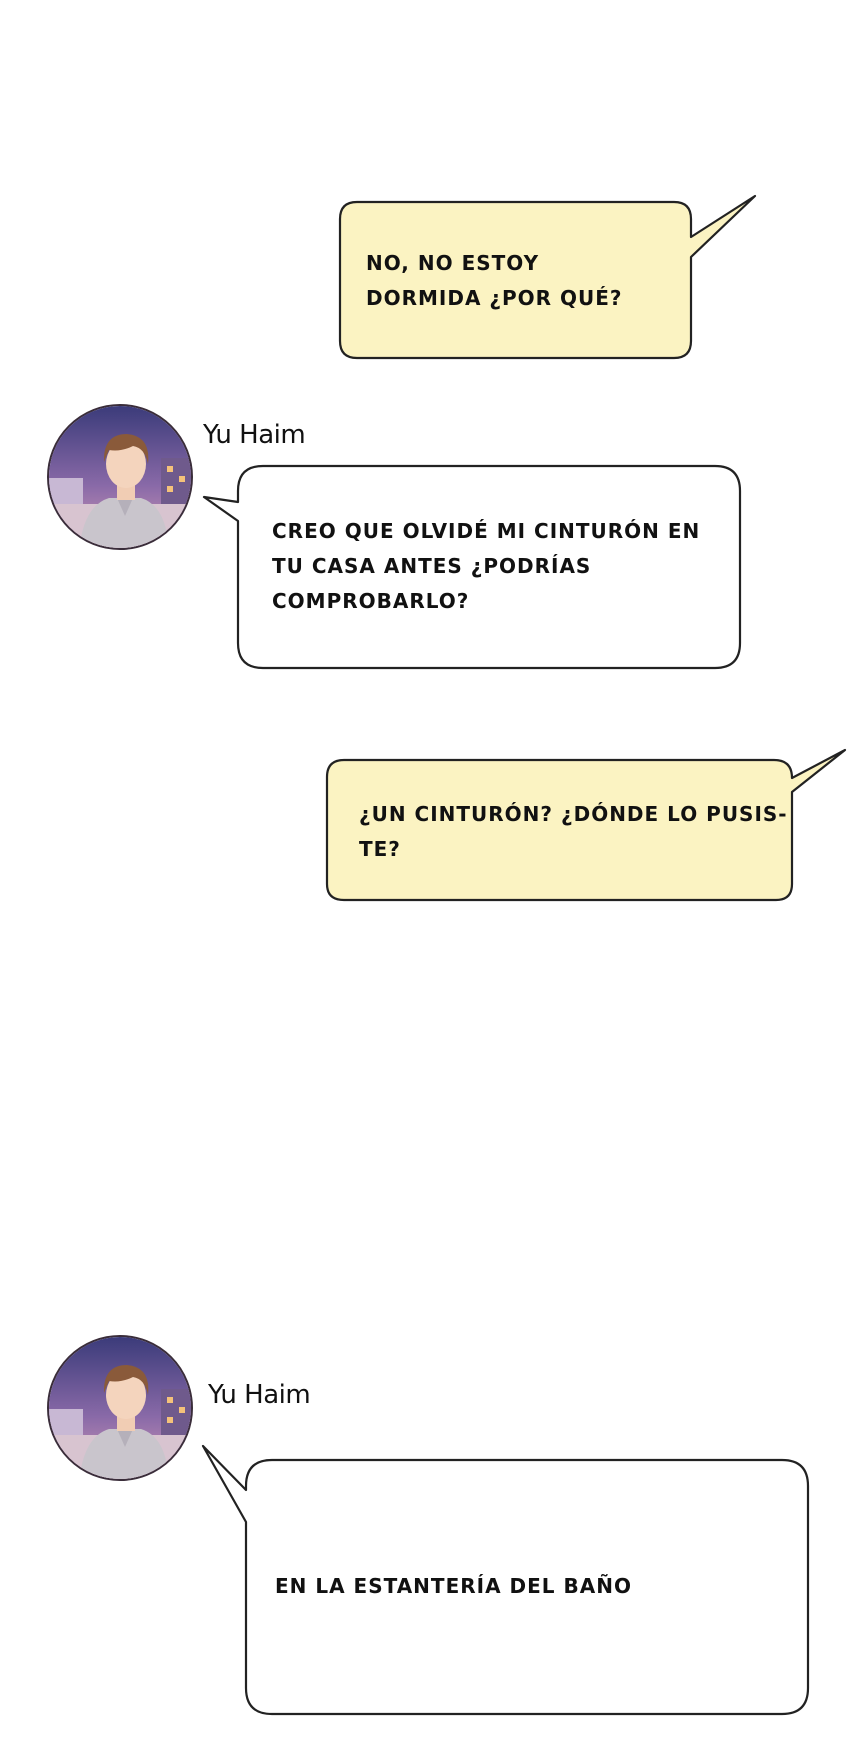 This screenshot has height=1758, width=862. Describe the element at coordinates (453, 1586) in the screenshot. I see `message-text: EN LA ESTANTERÍA DEL BAÑO` at that location.